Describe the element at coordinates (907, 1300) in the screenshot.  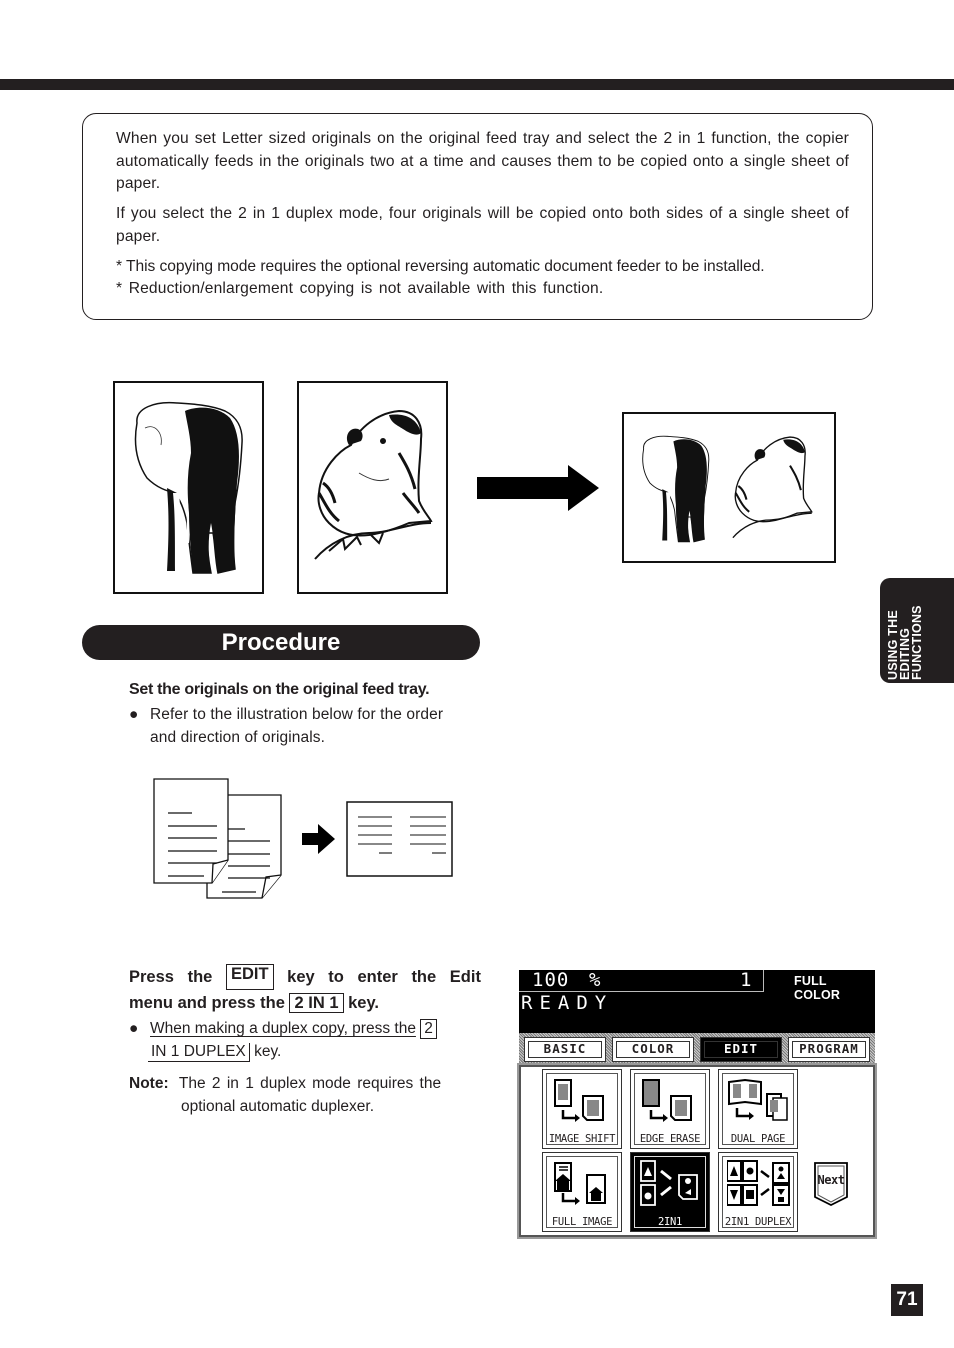
I see `page-number: 71` at that location.